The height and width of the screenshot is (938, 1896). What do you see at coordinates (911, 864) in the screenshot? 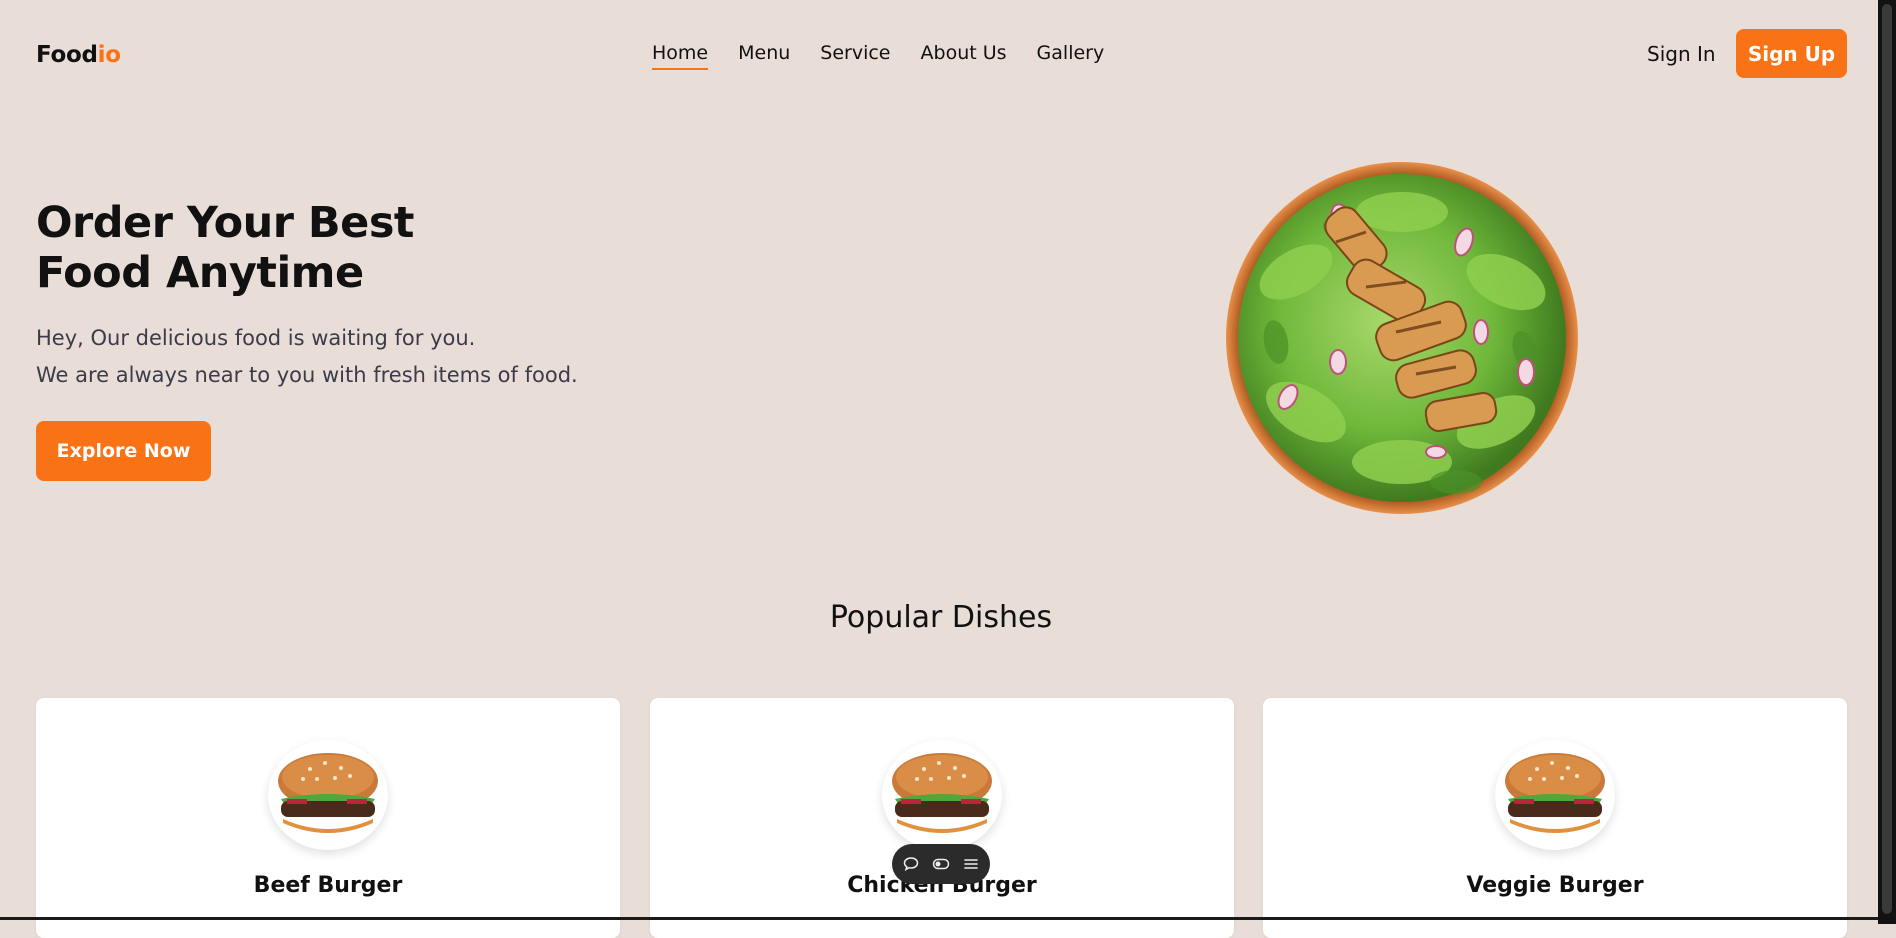
I see `chat-bubble-icon` at bounding box center [911, 864].